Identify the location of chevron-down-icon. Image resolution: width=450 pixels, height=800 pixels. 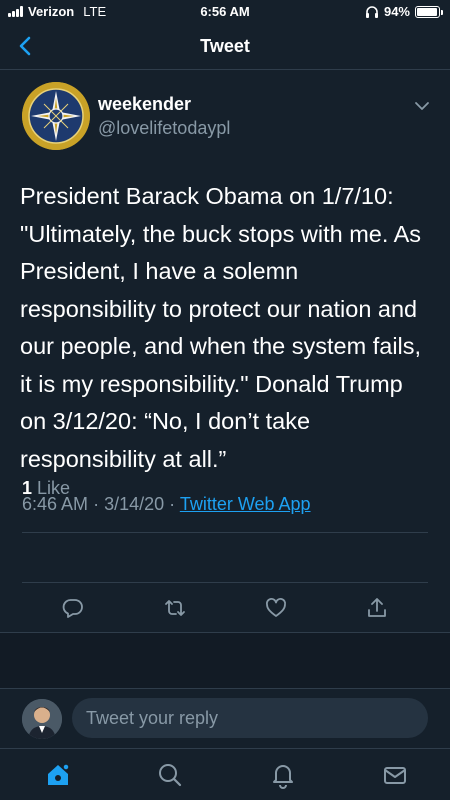
(422, 106).